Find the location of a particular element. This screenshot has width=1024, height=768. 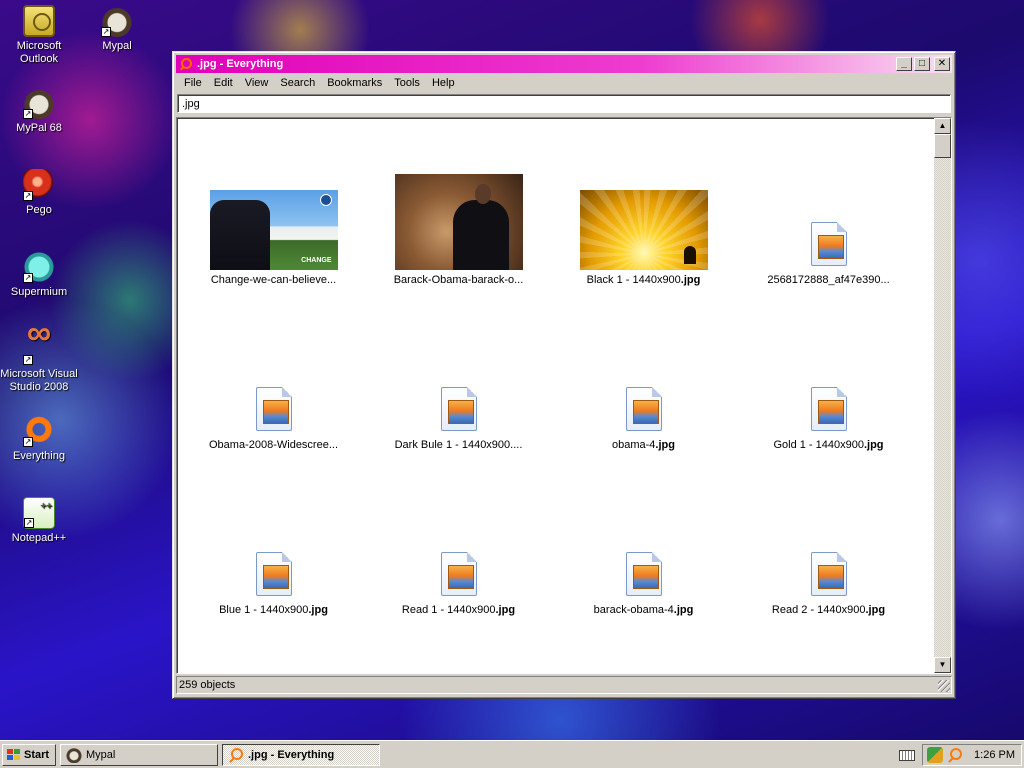

thumbnail-frame: CHANGE is located at coordinates (273, 206).